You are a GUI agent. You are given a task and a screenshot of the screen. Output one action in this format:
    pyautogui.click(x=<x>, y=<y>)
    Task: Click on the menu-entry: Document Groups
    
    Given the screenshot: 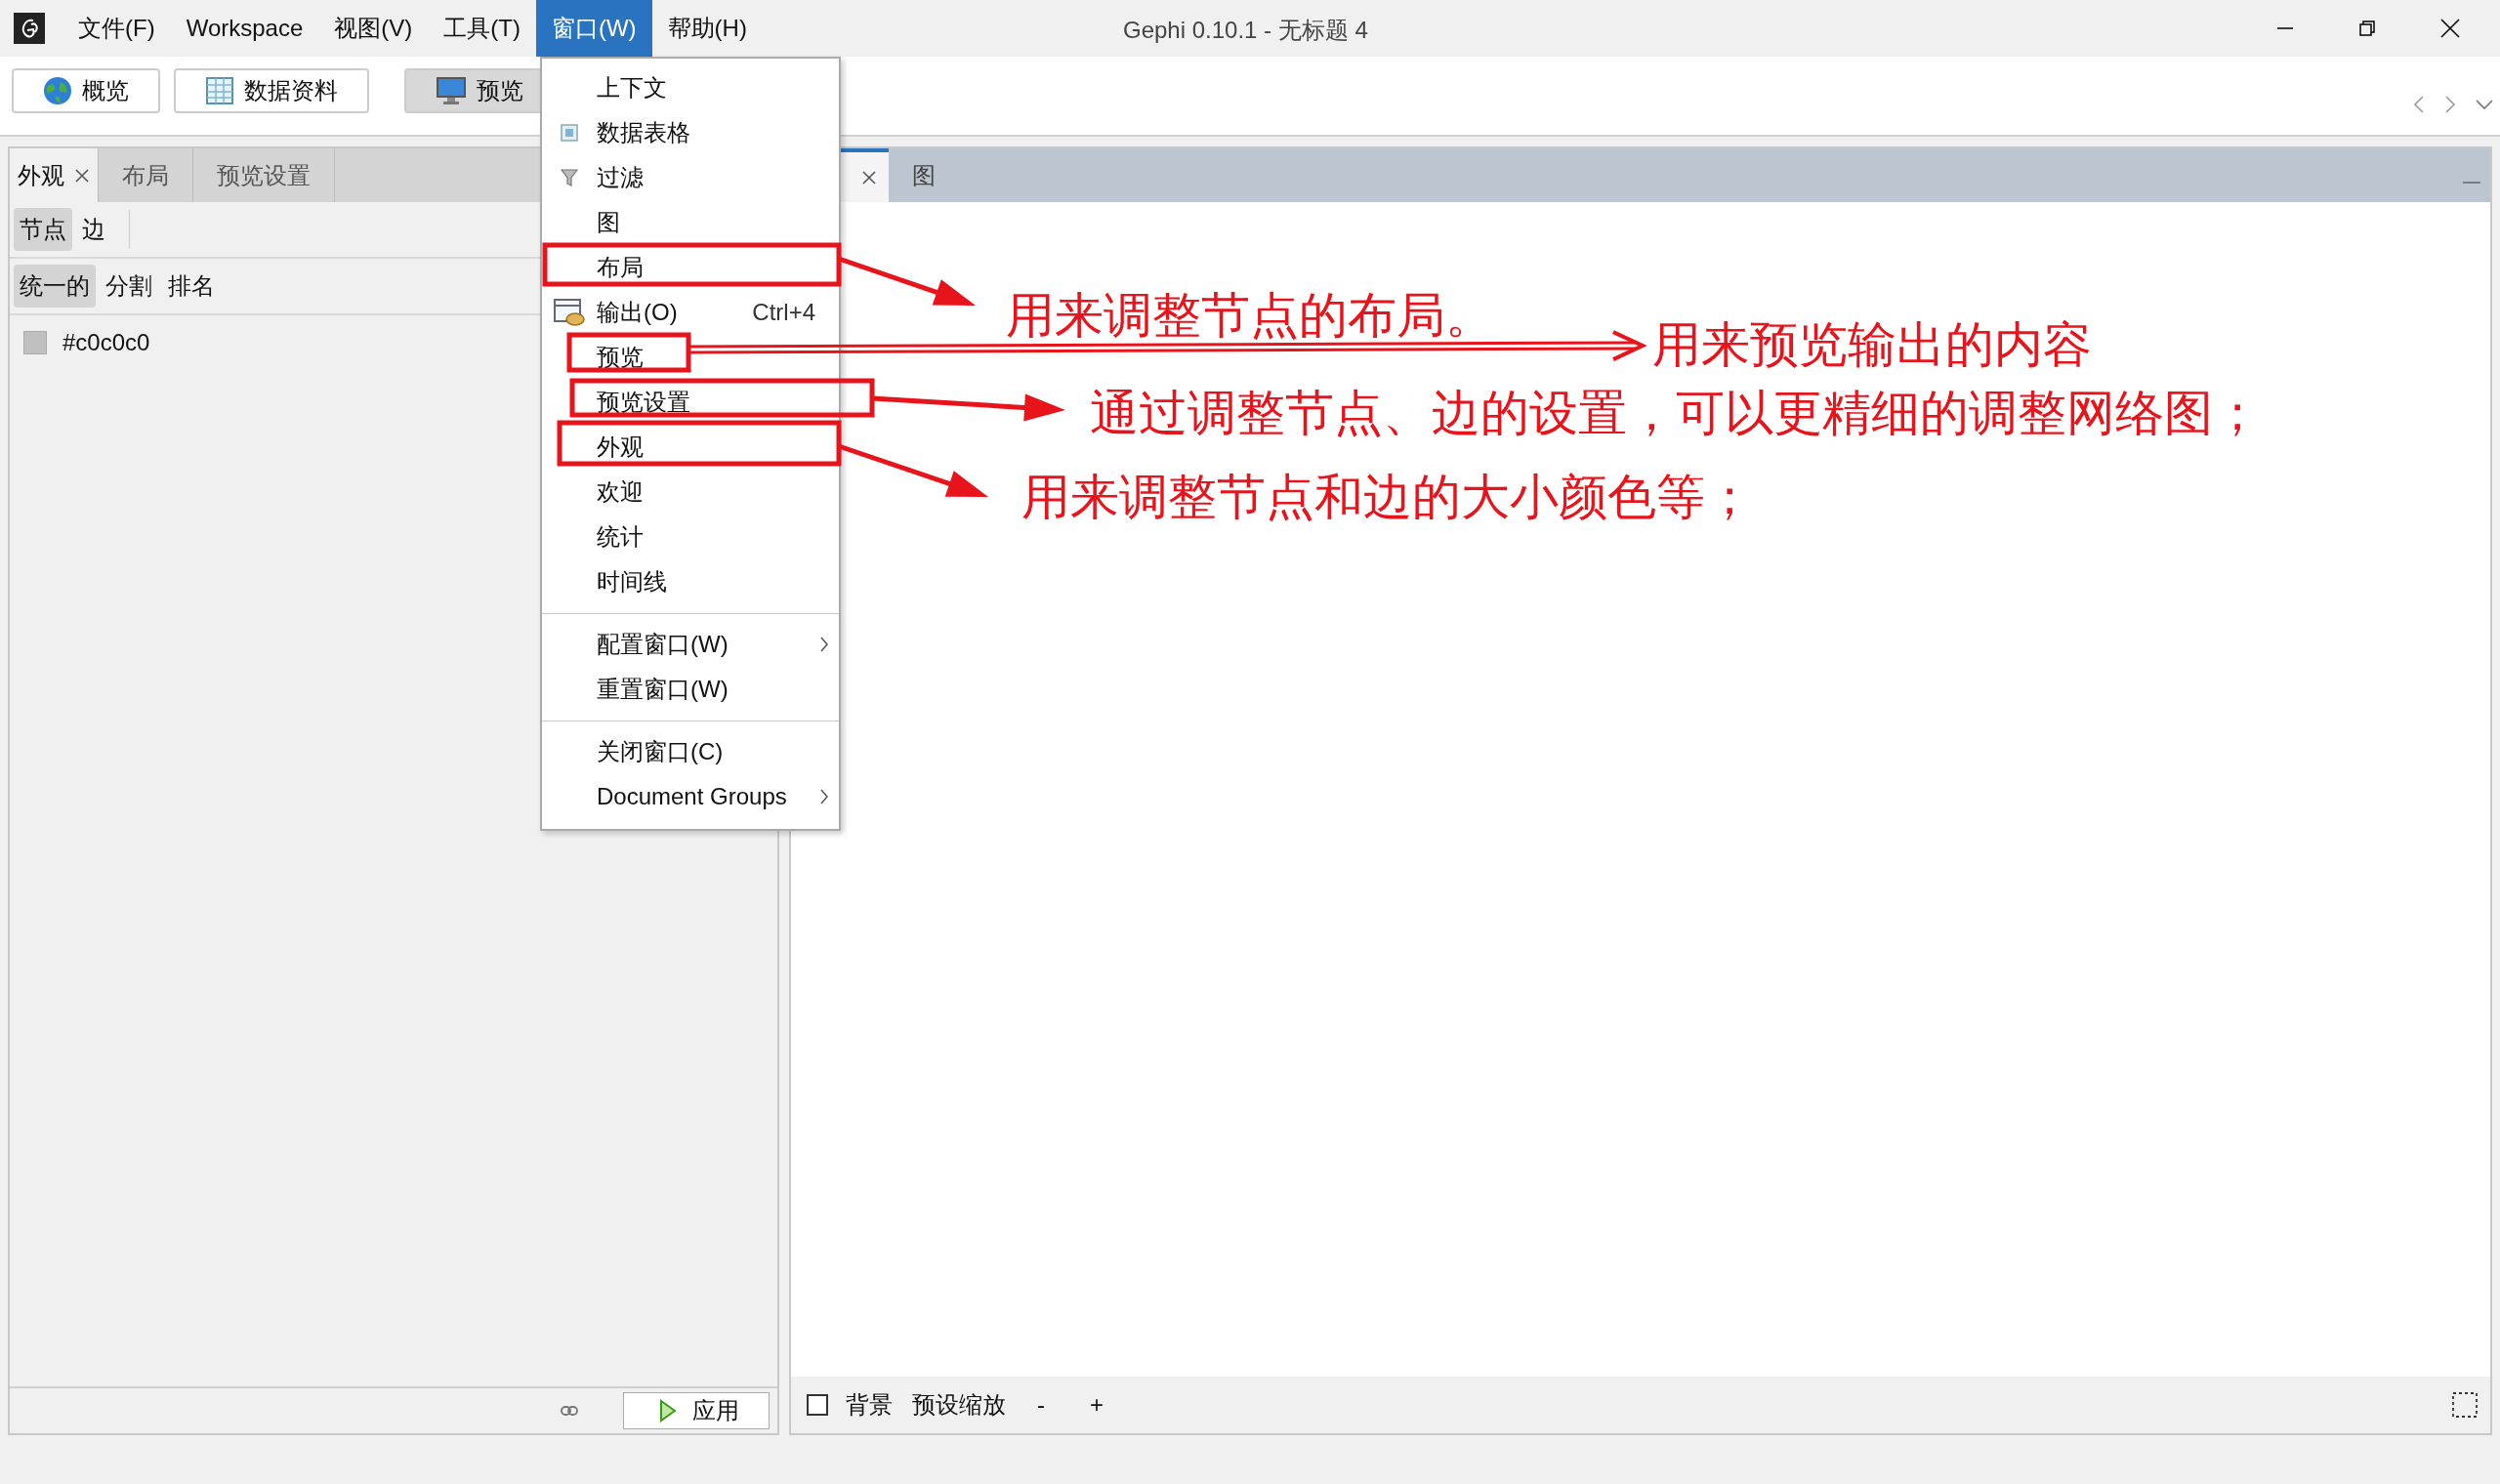 What is the action you would take?
    pyautogui.click(x=690, y=797)
    